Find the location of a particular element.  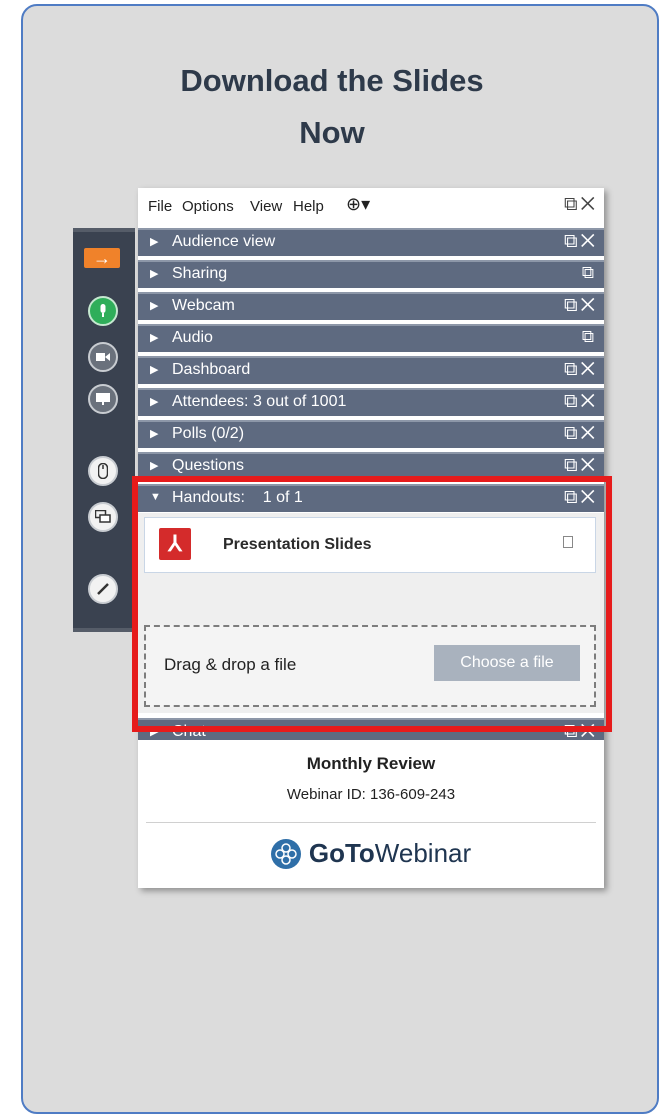

panel-label: Sharing is located at coordinates (200, 273).